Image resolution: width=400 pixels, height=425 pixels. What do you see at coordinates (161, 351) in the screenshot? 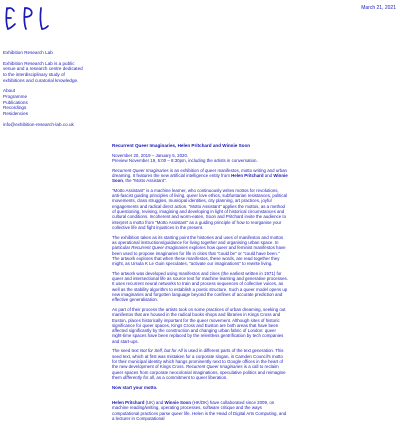
I see `seed-text-title: Not for Self, but for All` at bounding box center [161, 351].